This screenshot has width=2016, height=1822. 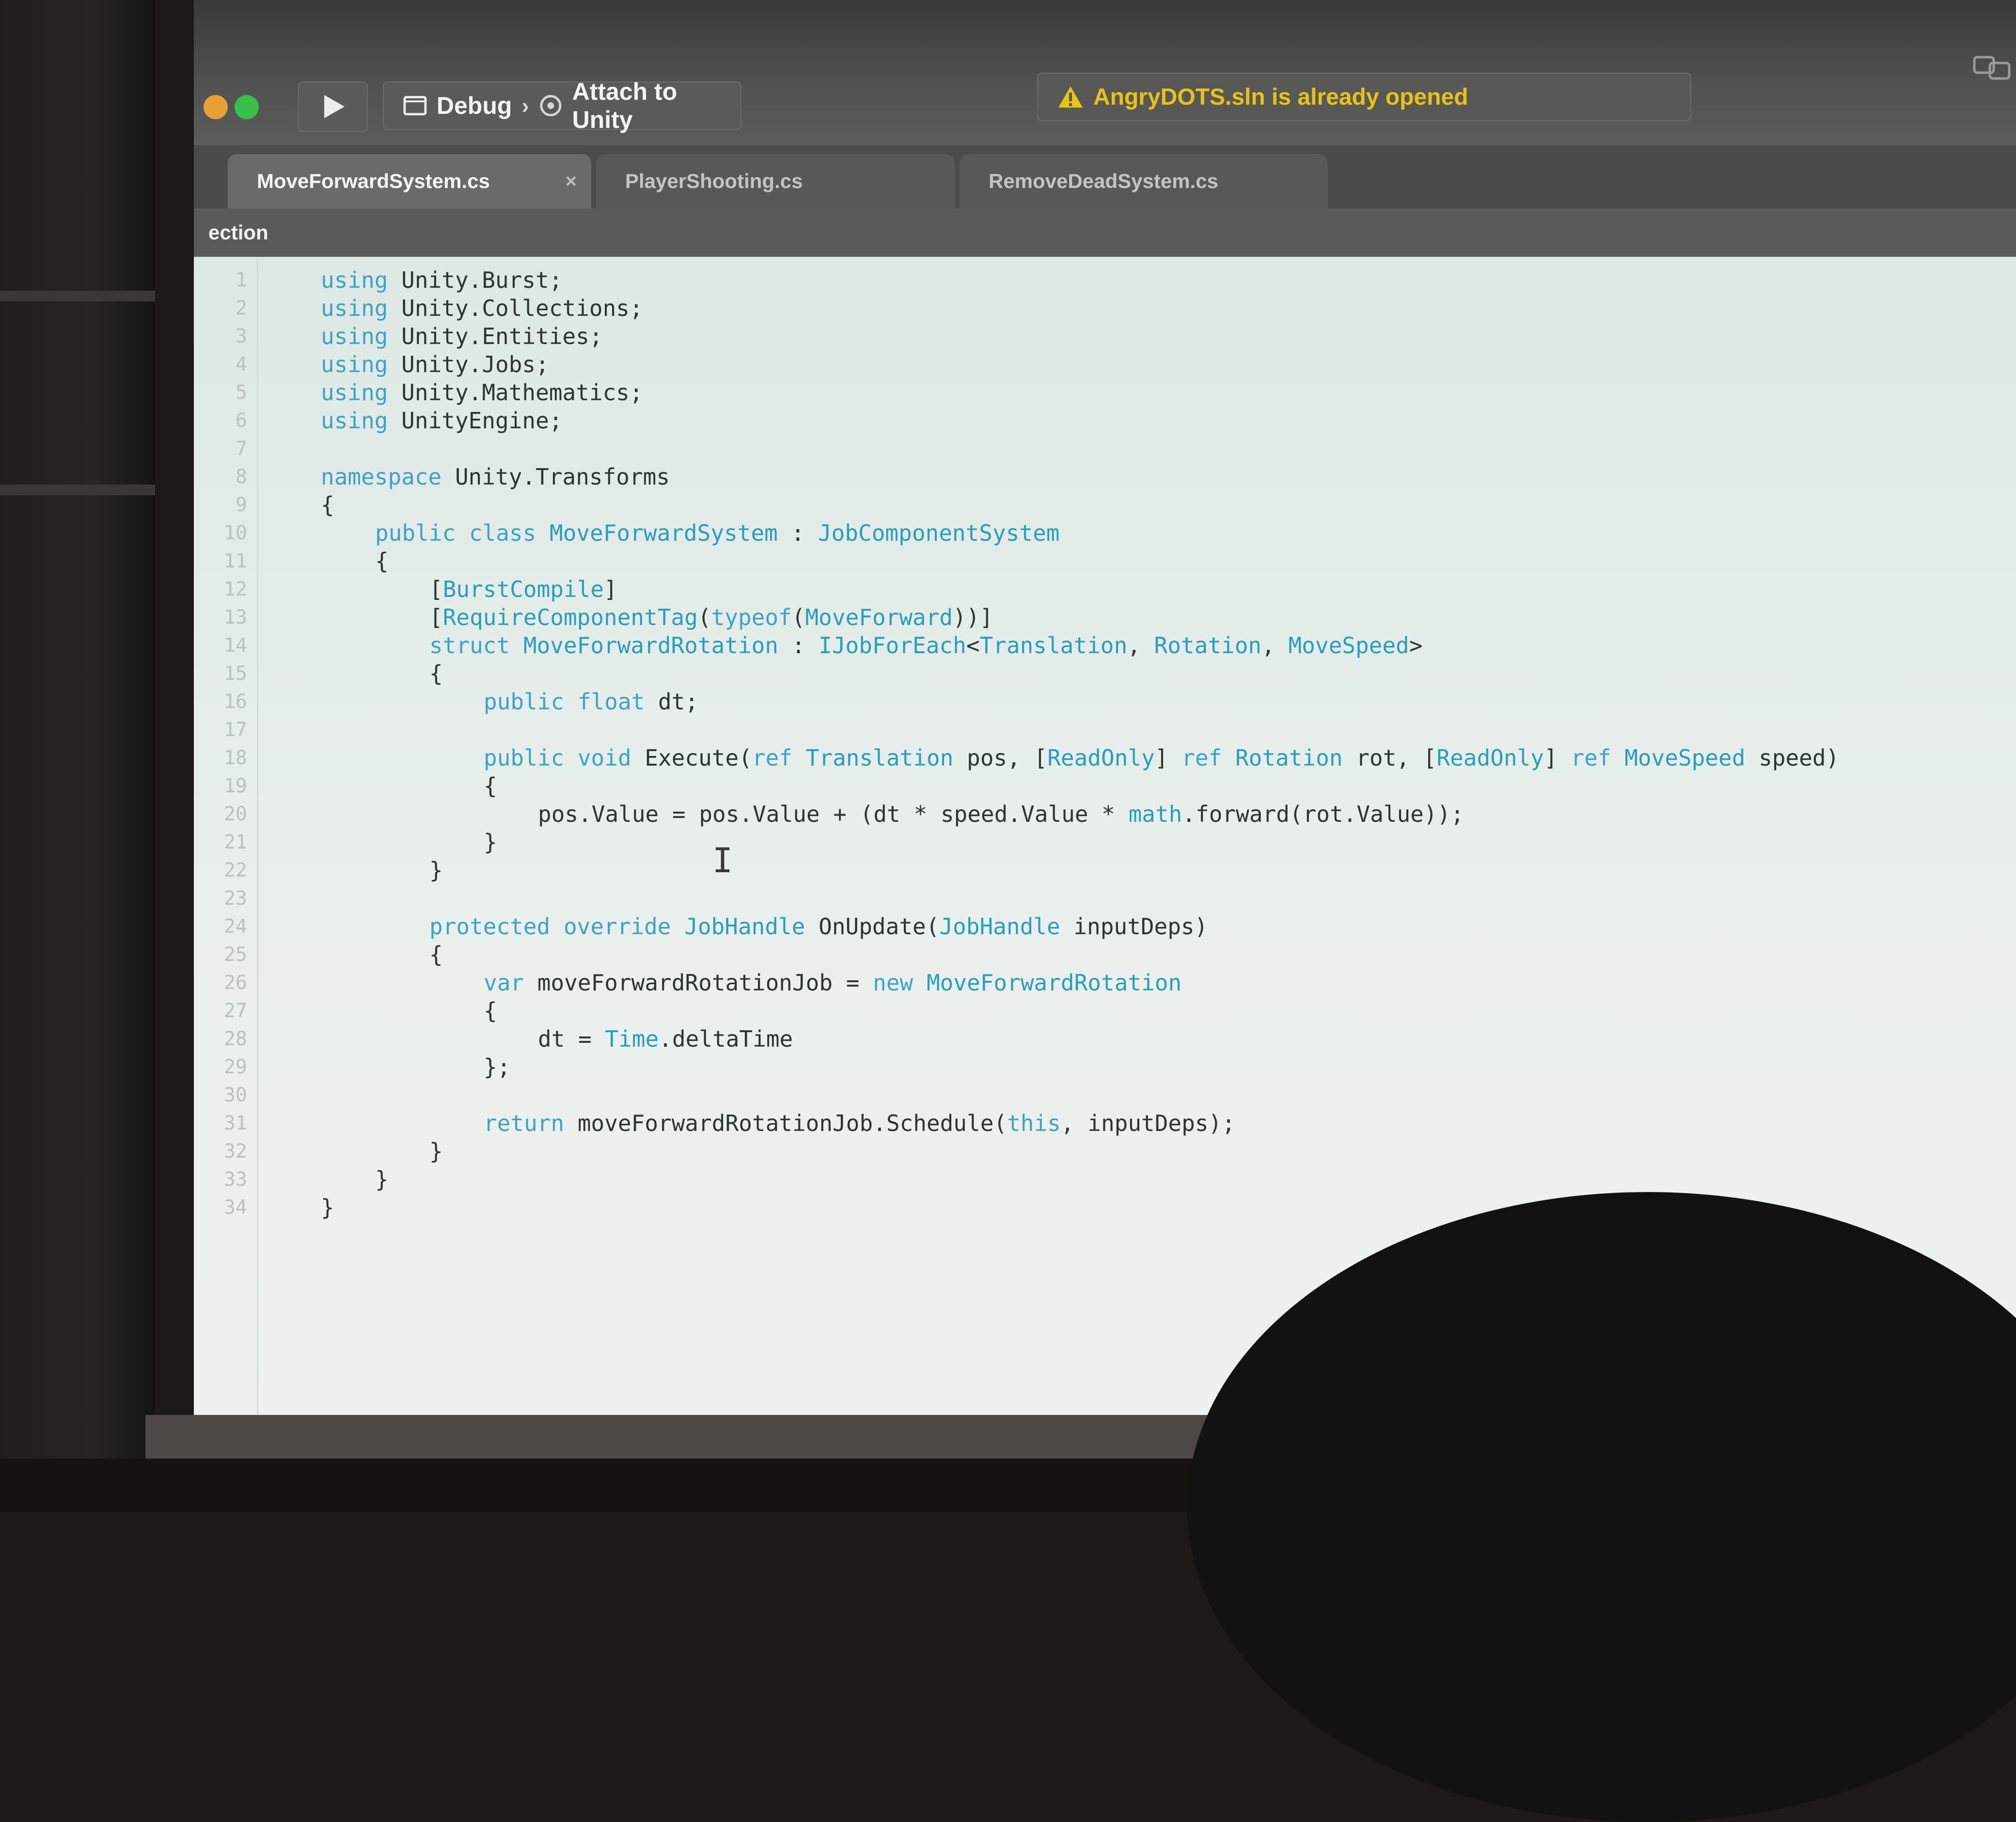 What do you see at coordinates (772, 758) in the screenshot?
I see `keyword-token: ref` at bounding box center [772, 758].